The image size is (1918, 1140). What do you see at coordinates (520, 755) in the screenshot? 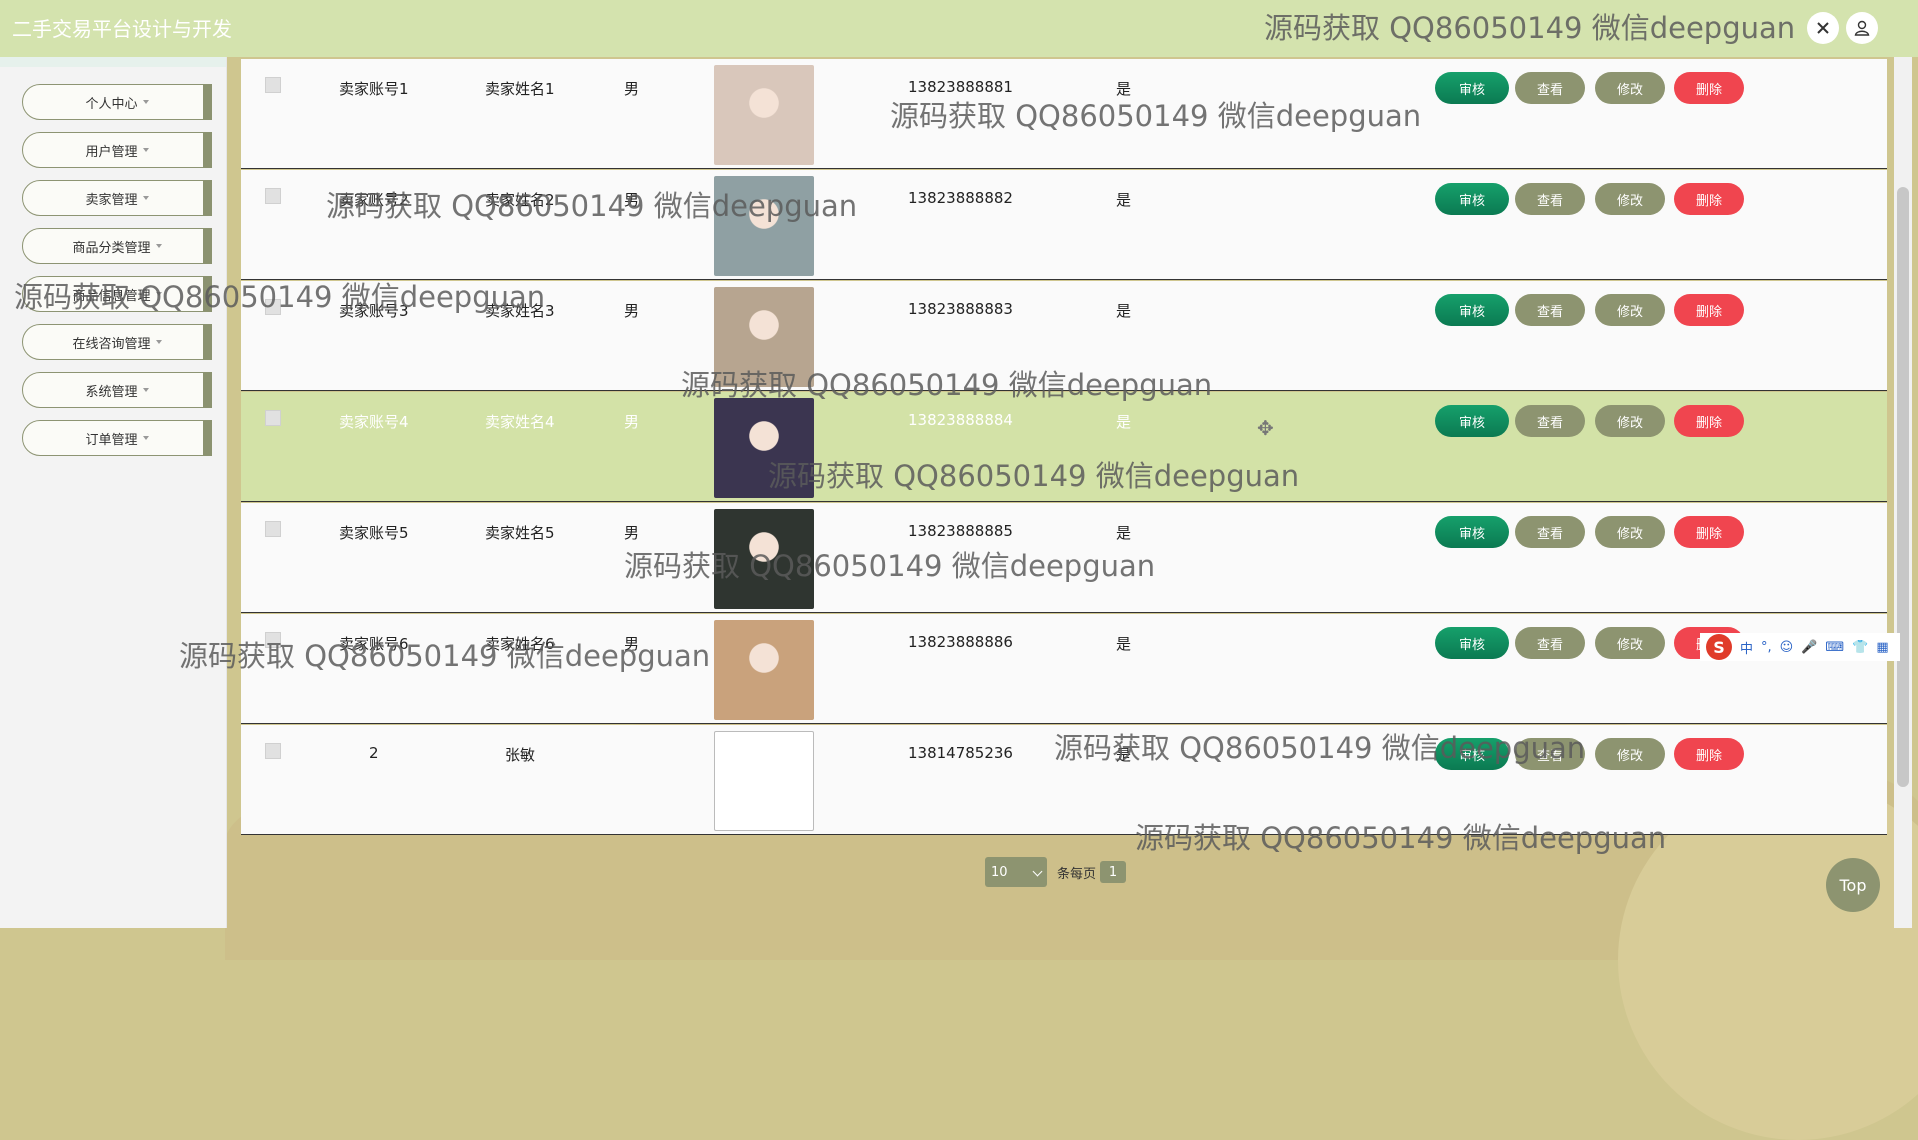
I see `name-cell: 张敏` at bounding box center [520, 755].